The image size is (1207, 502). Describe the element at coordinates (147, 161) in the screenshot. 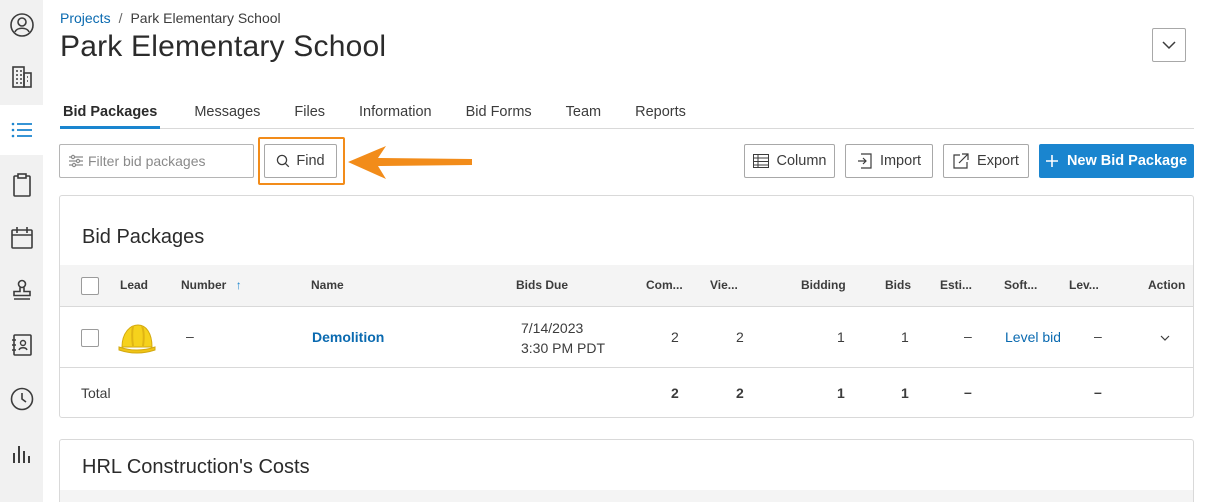

I see `filter-placeholder: Filter bid packages` at that location.